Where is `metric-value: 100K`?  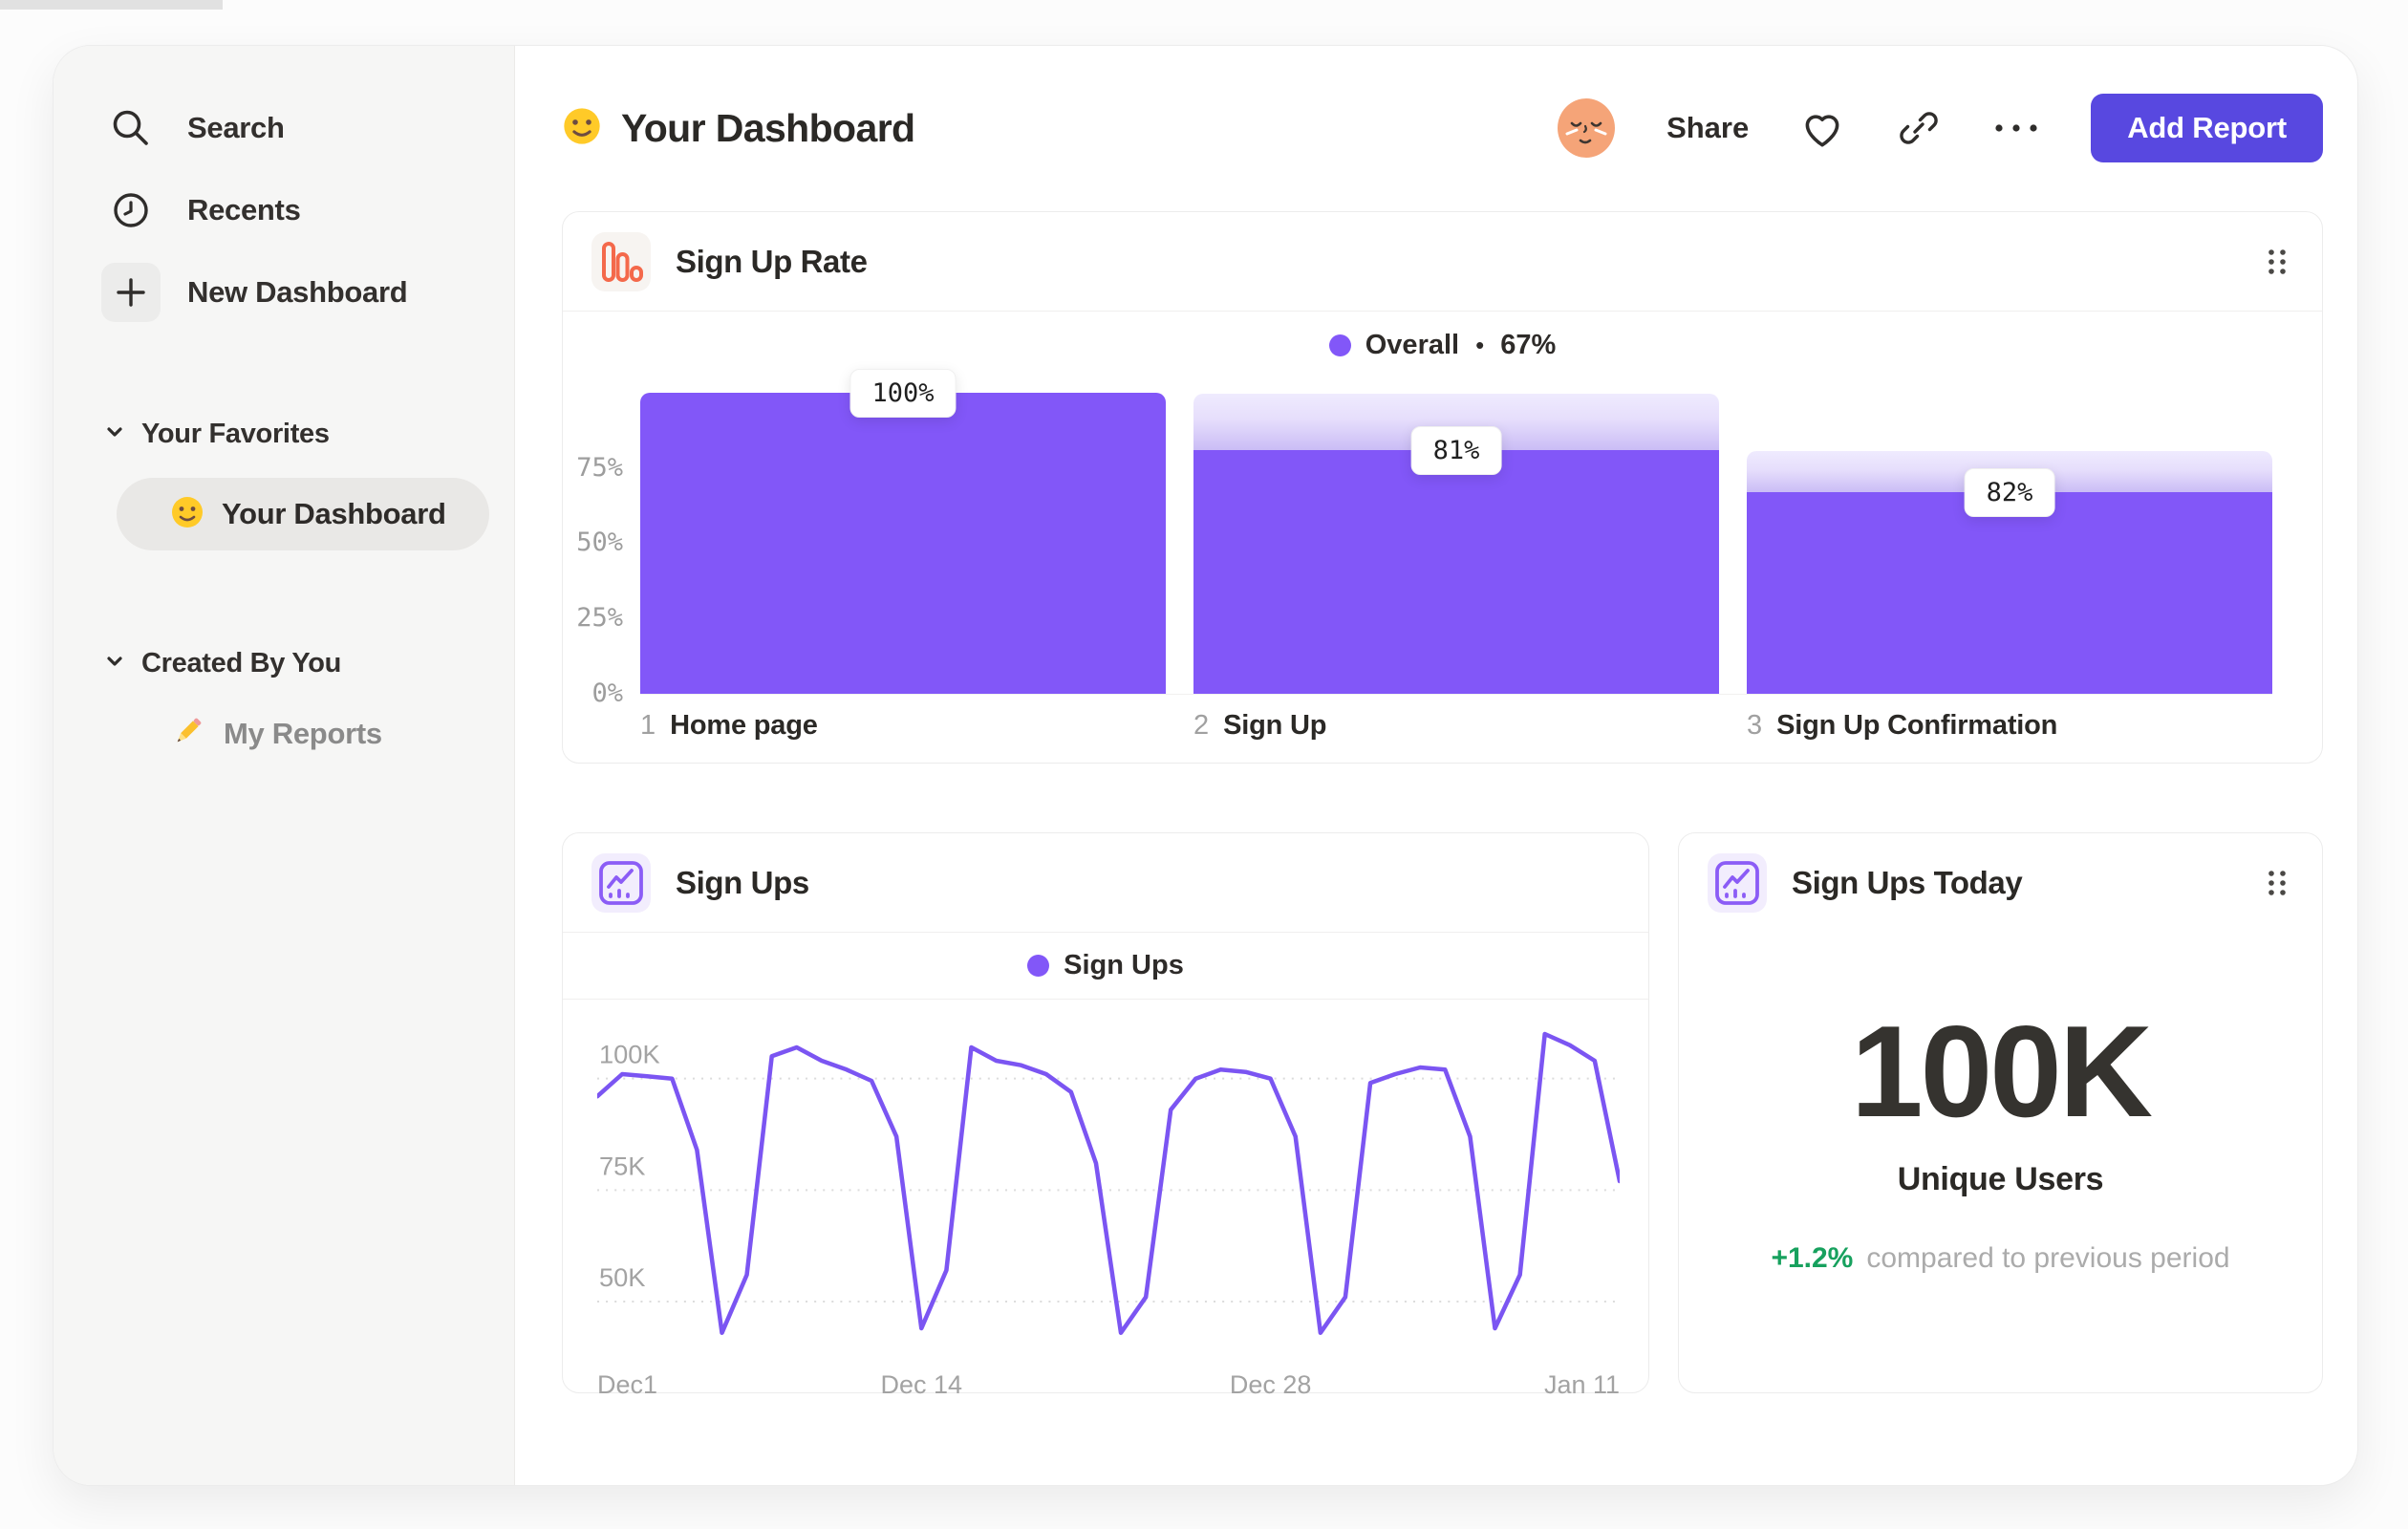
metric-value: 100K is located at coordinates (2001, 1071).